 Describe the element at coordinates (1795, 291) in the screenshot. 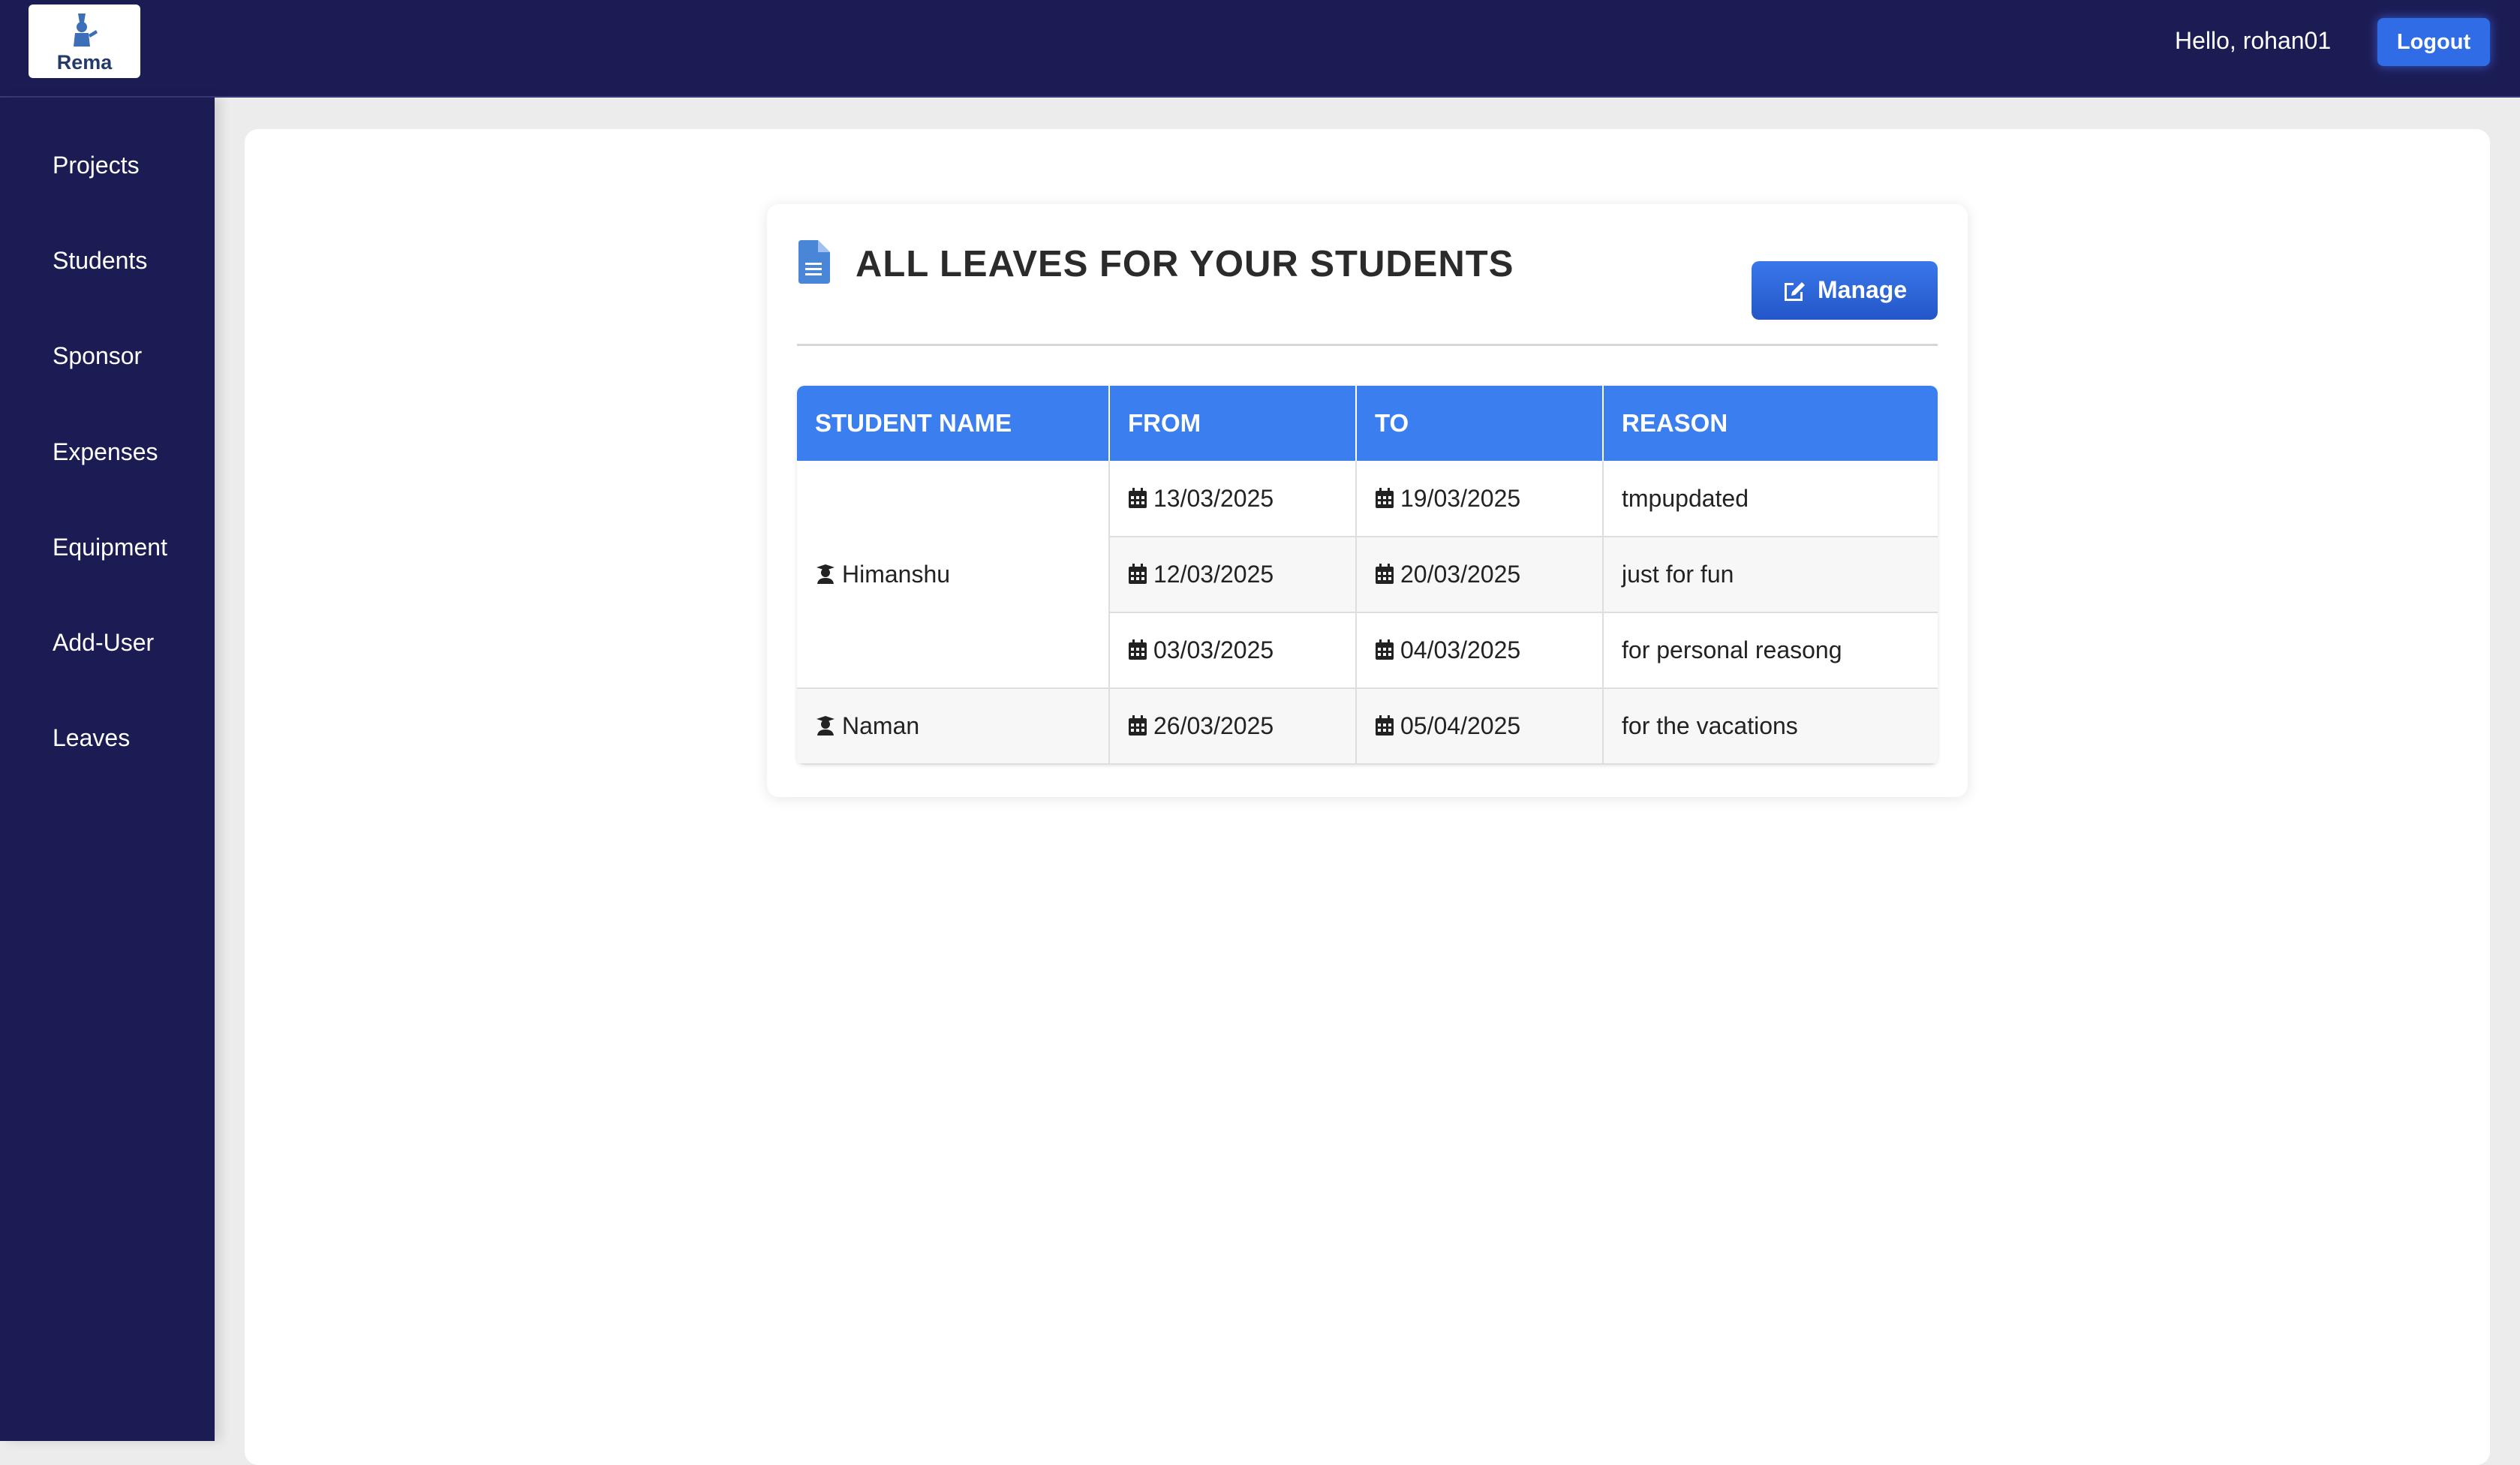

I see `edit-icon` at that location.